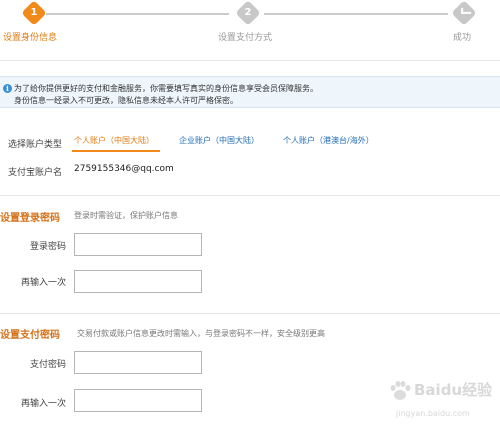 Image resolution: width=500 pixels, height=430 pixels. I want to click on paw-icon, so click(400, 390).